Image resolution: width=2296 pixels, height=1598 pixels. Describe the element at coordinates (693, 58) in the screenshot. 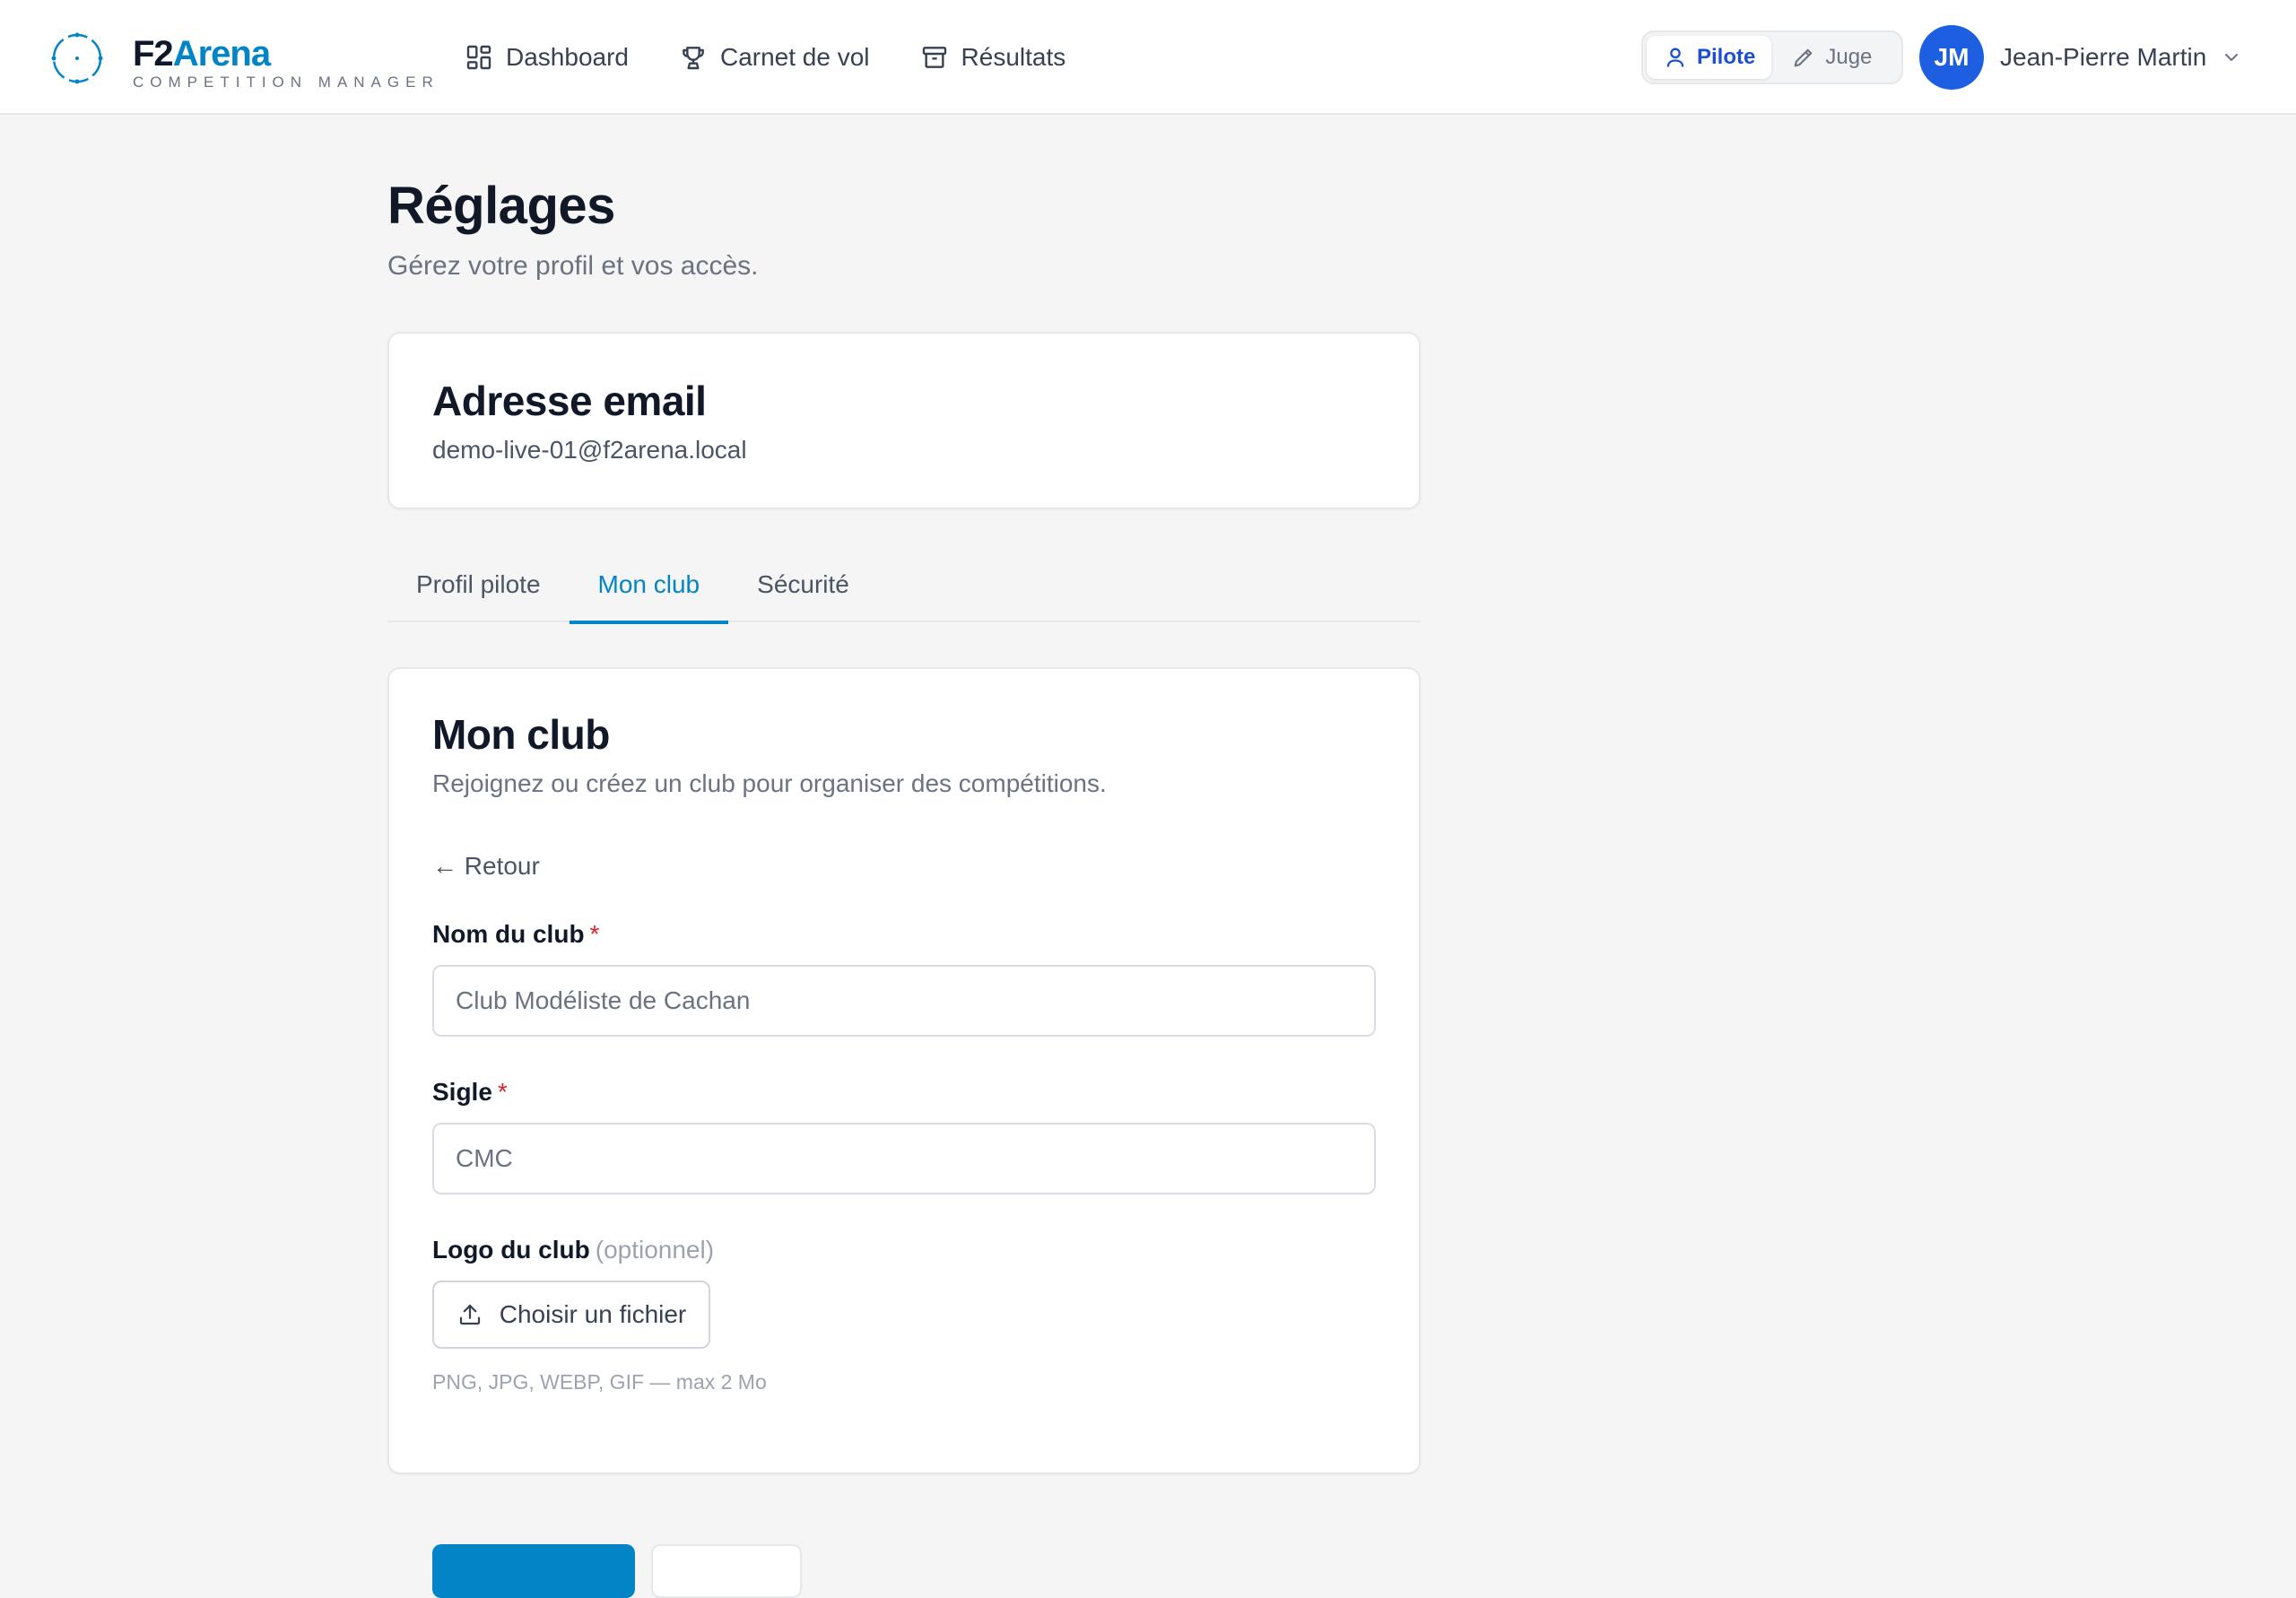

I see `trophy-icon` at that location.